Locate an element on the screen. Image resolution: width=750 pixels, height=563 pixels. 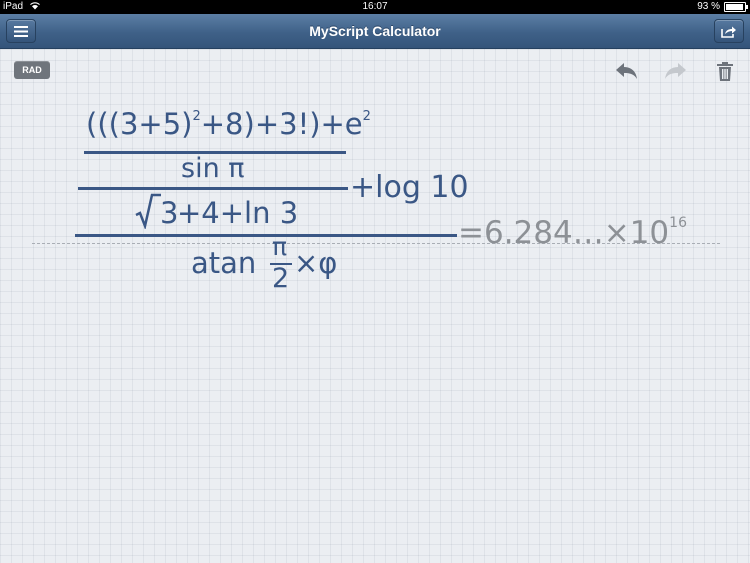
expr-times-phi: ×φ is located at coordinates (316, 263).